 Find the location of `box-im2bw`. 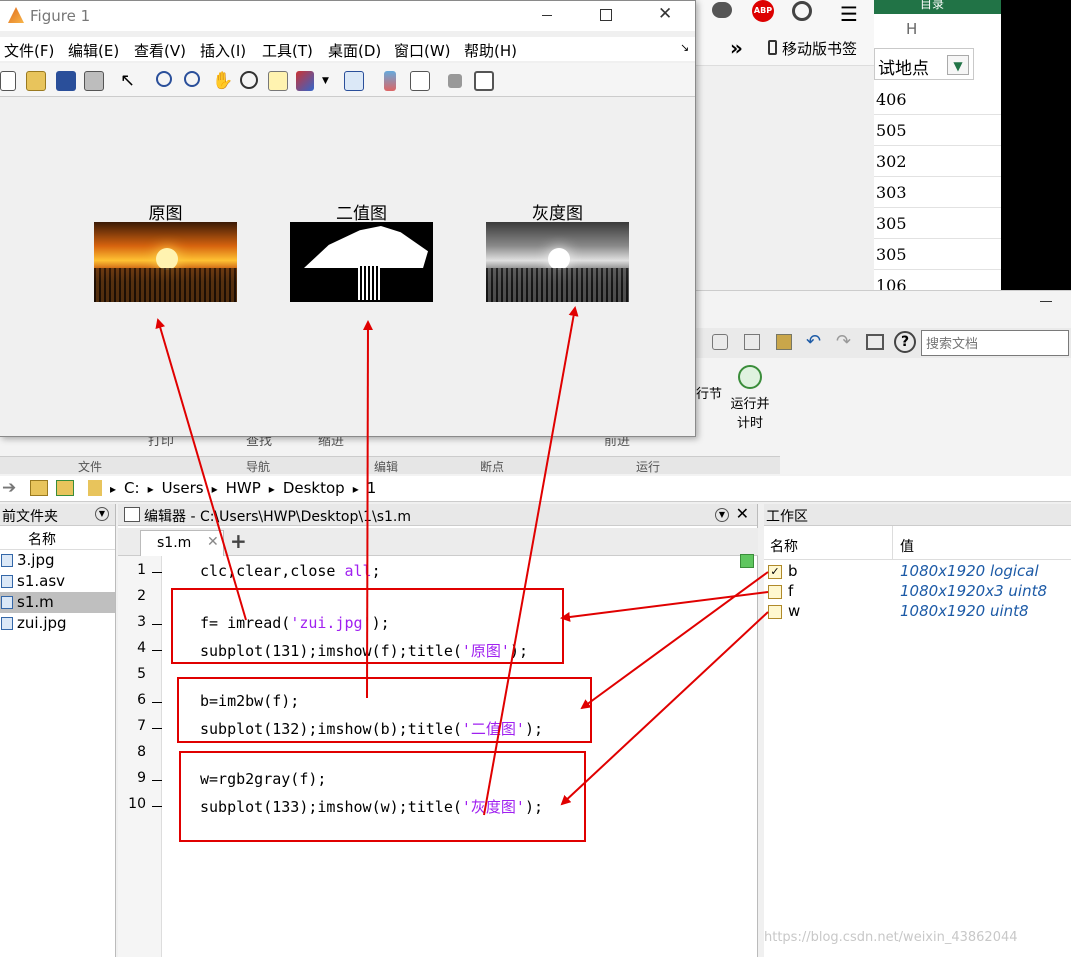

box-im2bw is located at coordinates (384, 710).